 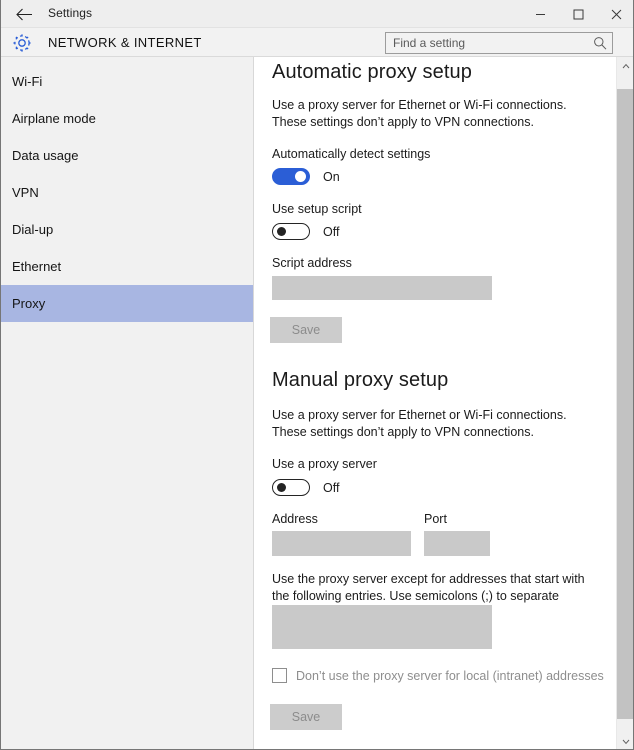 I want to click on sidebar-item-wifi: Wi-Fi, so click(x=127, y=81).